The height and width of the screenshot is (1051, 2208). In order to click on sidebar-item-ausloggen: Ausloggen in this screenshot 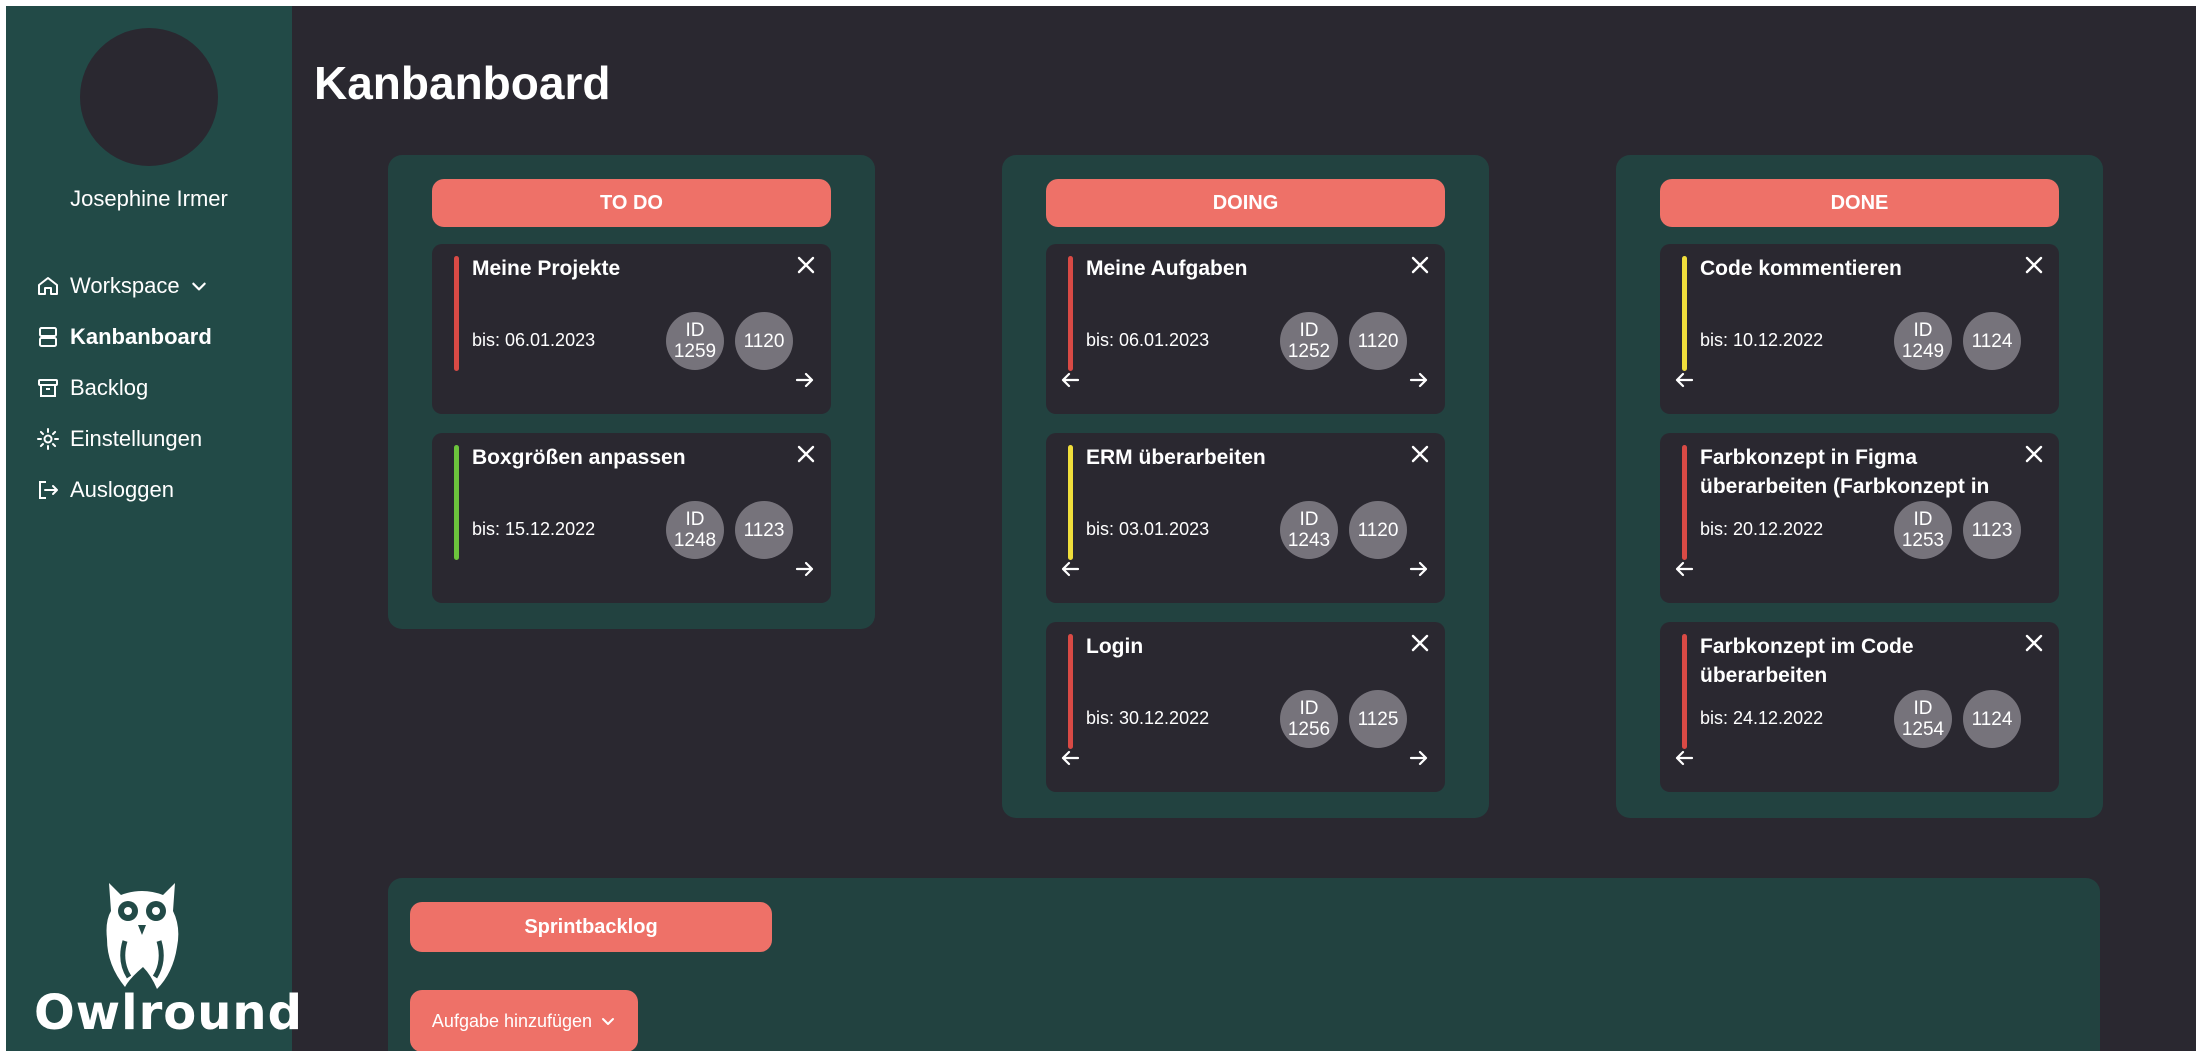, I will do `click(124, 490)`.